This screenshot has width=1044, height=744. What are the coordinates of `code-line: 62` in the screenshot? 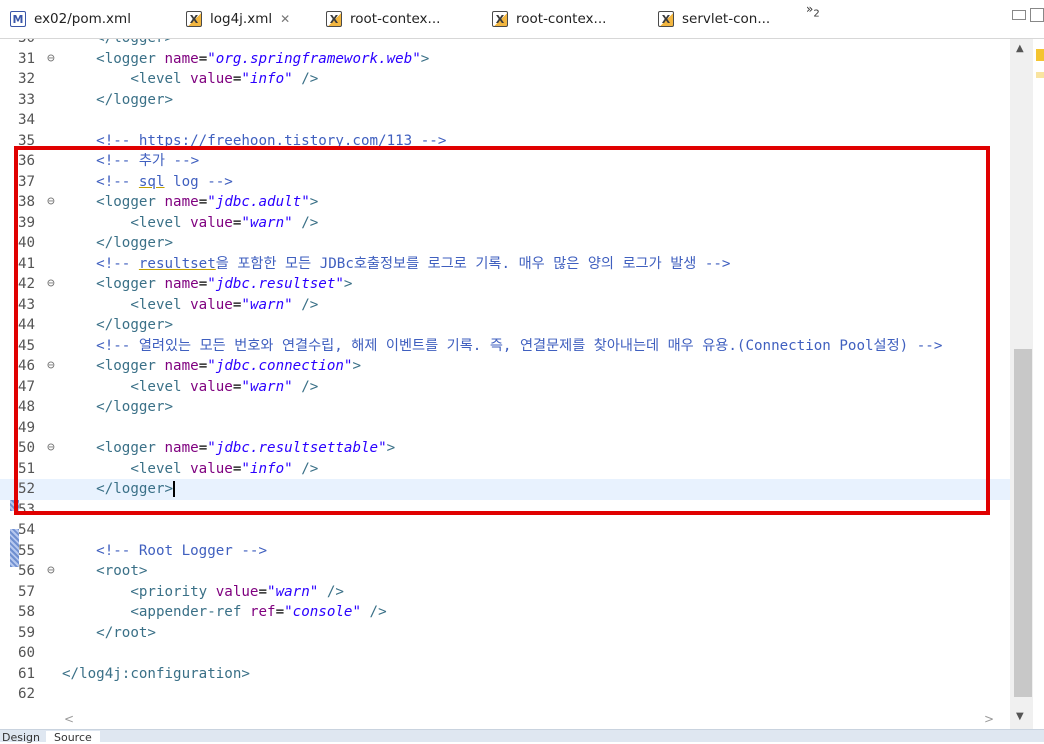 It's located at (505, 694).